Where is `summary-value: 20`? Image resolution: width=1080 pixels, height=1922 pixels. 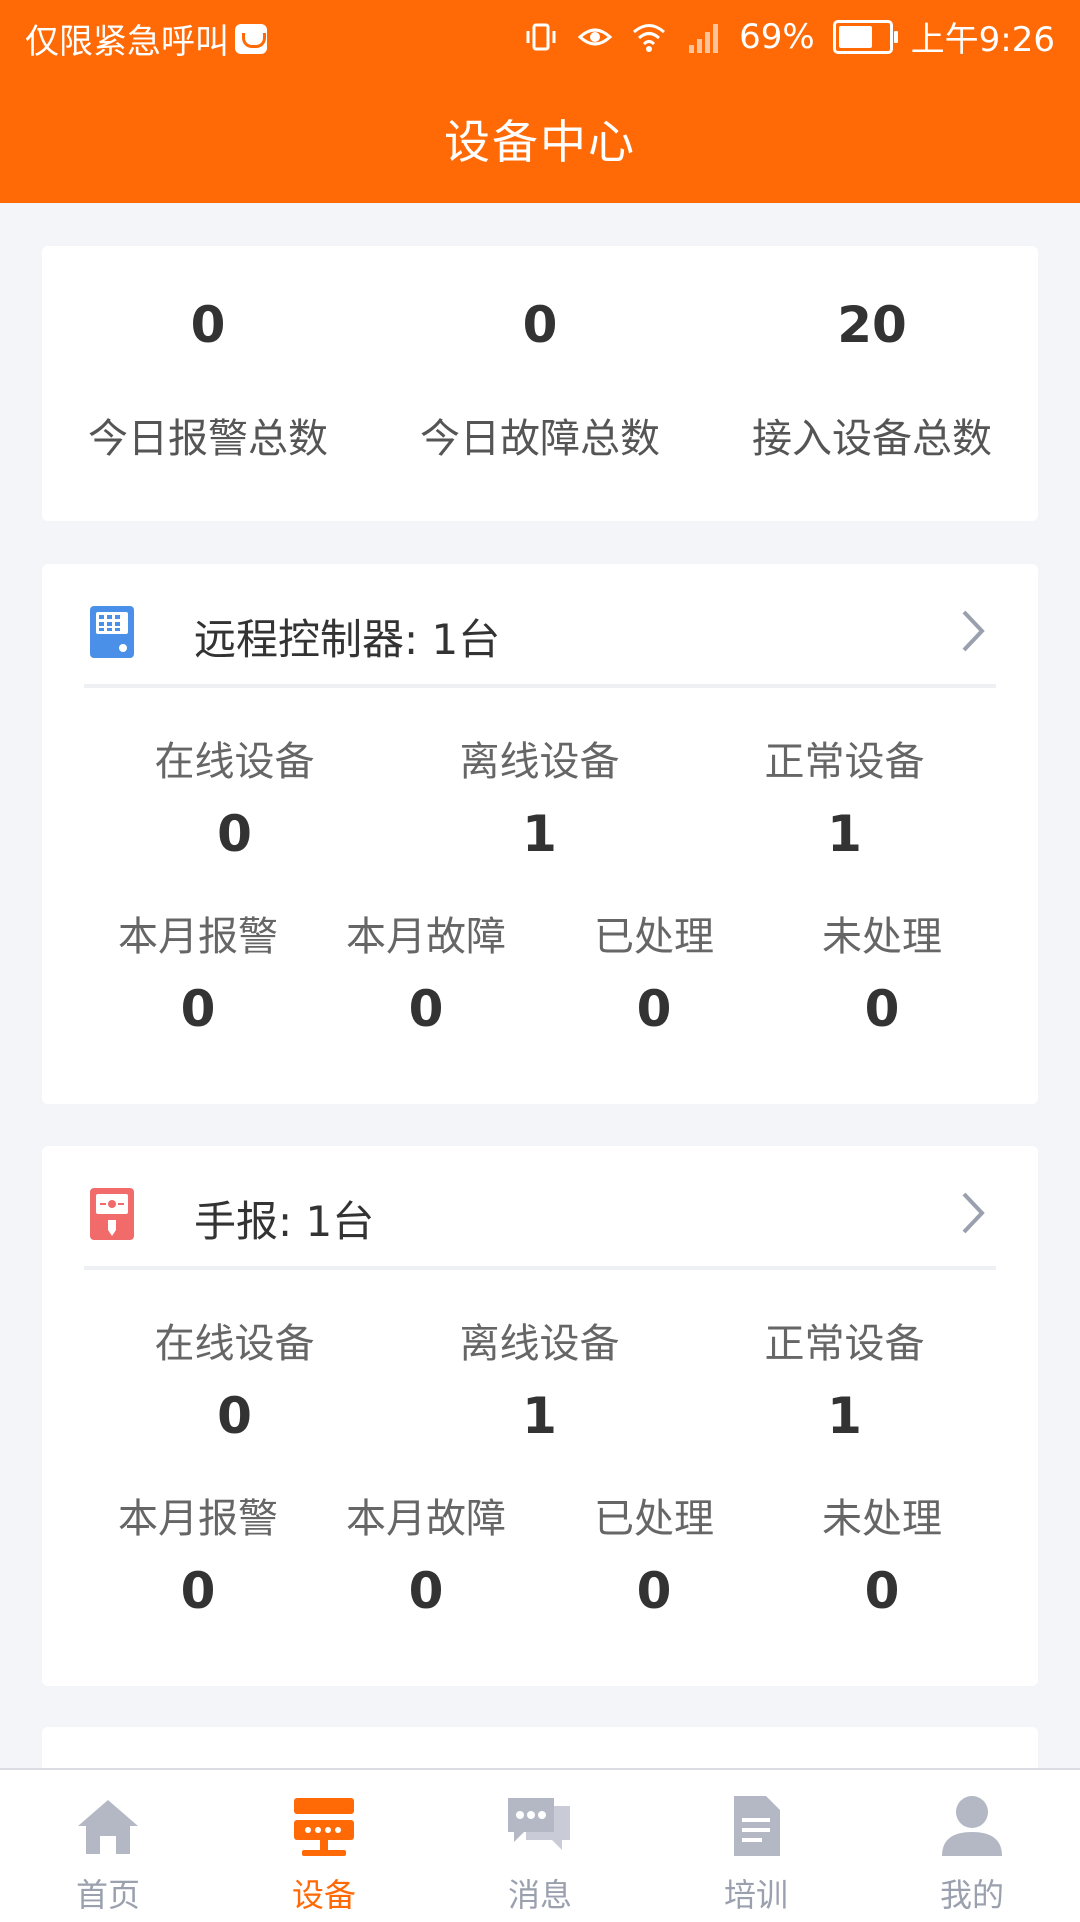 summary-value: 20 is located at coordinates (872, 325).